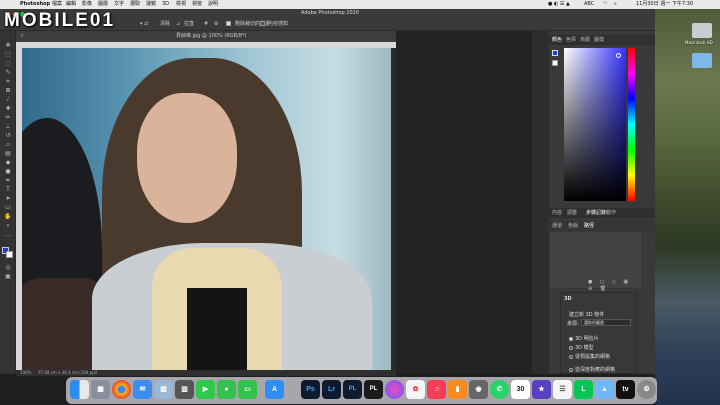 The width and height of the screenshot is (720, 405). What do you see at coordinates (8, 208) in the screenshot?
I see `shape-tool-icon: ▭` at bounding box center [8, 208].